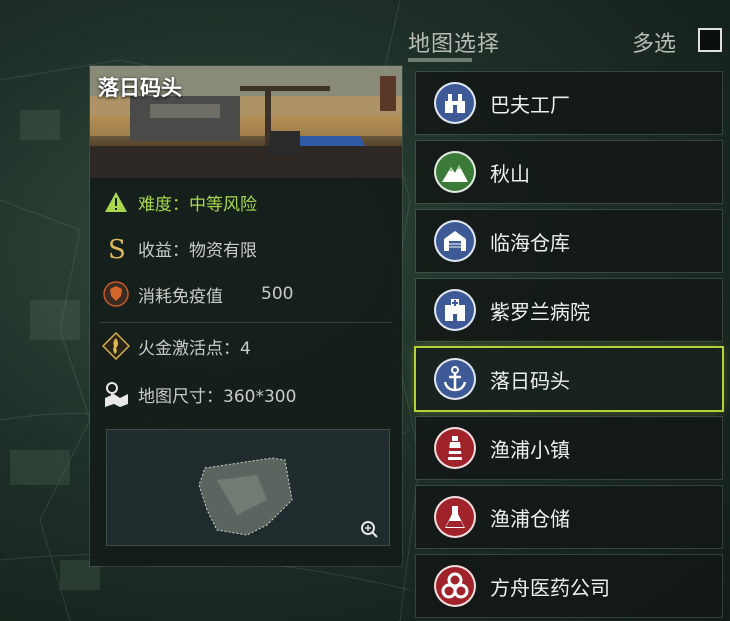 The width and height of the screenshot is (730, 621). Describe the element at coordinates (510, 173) in the screenshot. I see `map-item-label: 秋山` at that location.